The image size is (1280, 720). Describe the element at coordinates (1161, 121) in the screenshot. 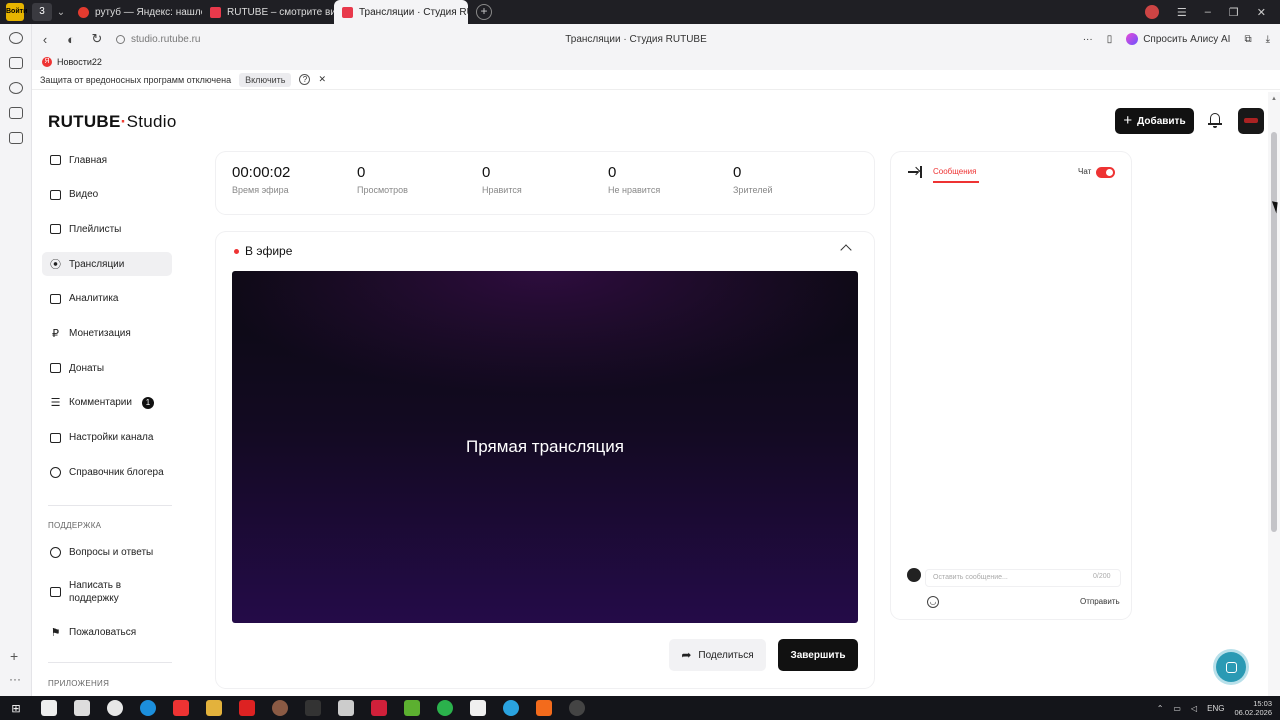

I see `add-label: Добавить` at that location.